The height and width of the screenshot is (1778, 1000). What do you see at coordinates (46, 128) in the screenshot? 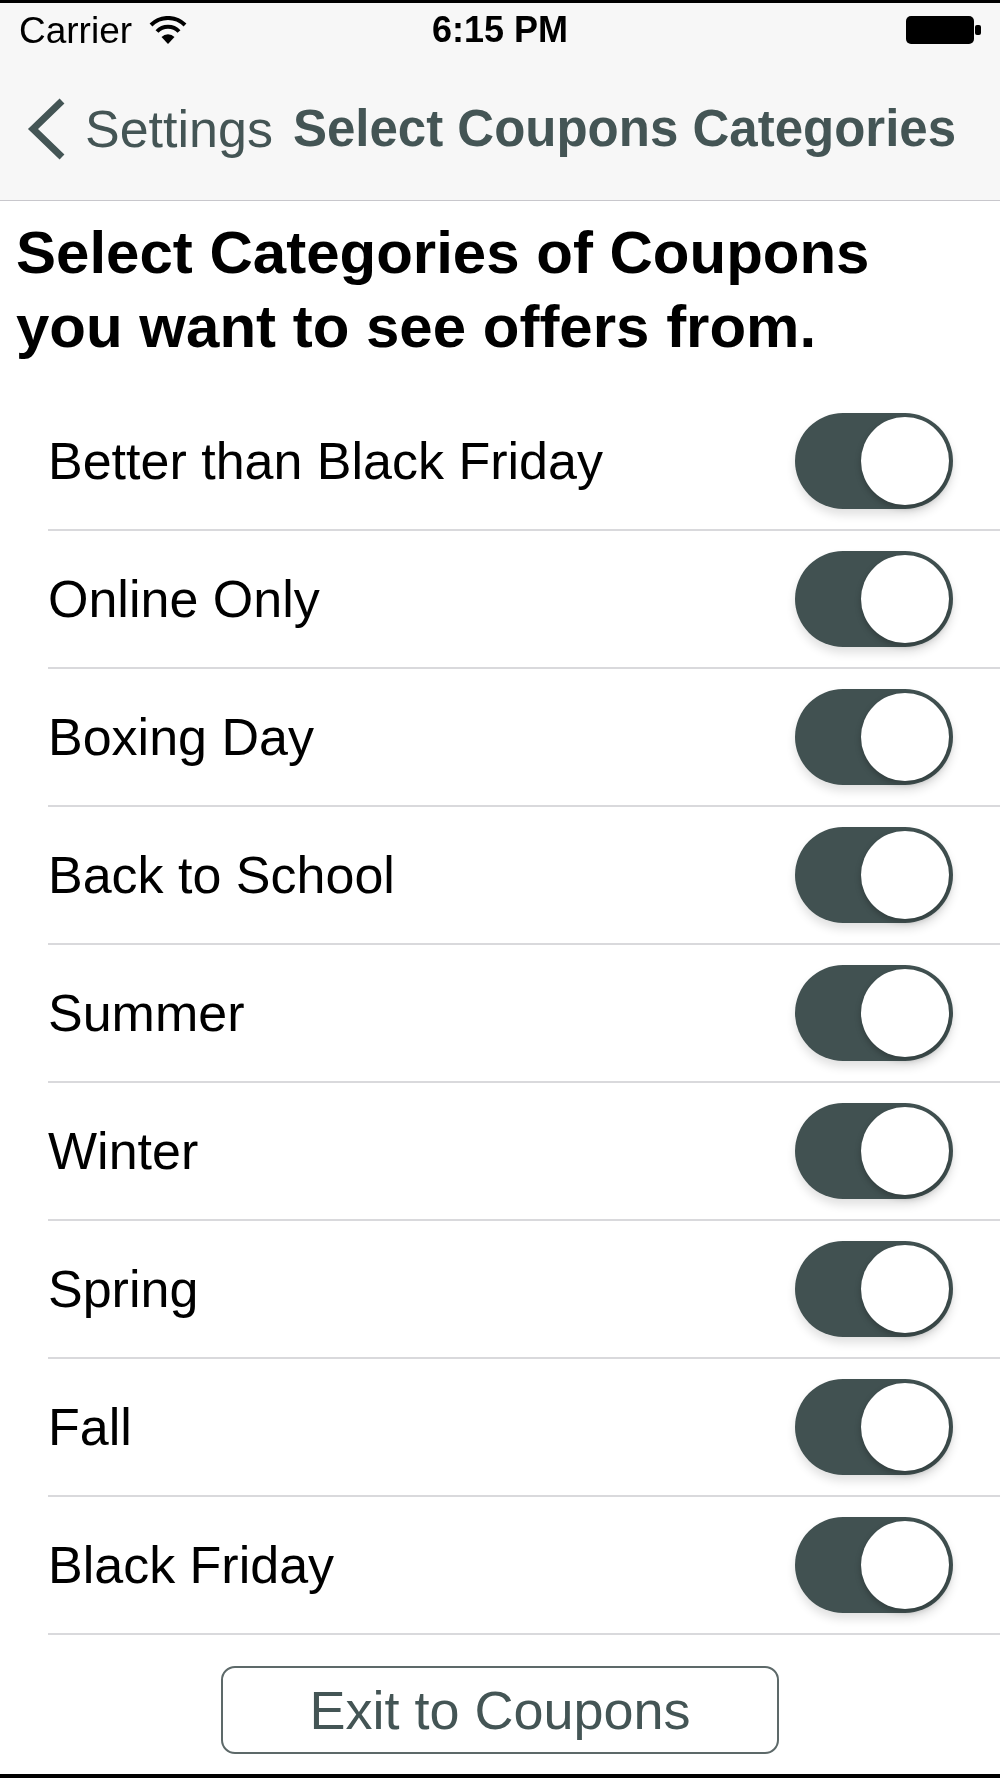
I see `back-chevron-icon` at bounding box center [46, 128].